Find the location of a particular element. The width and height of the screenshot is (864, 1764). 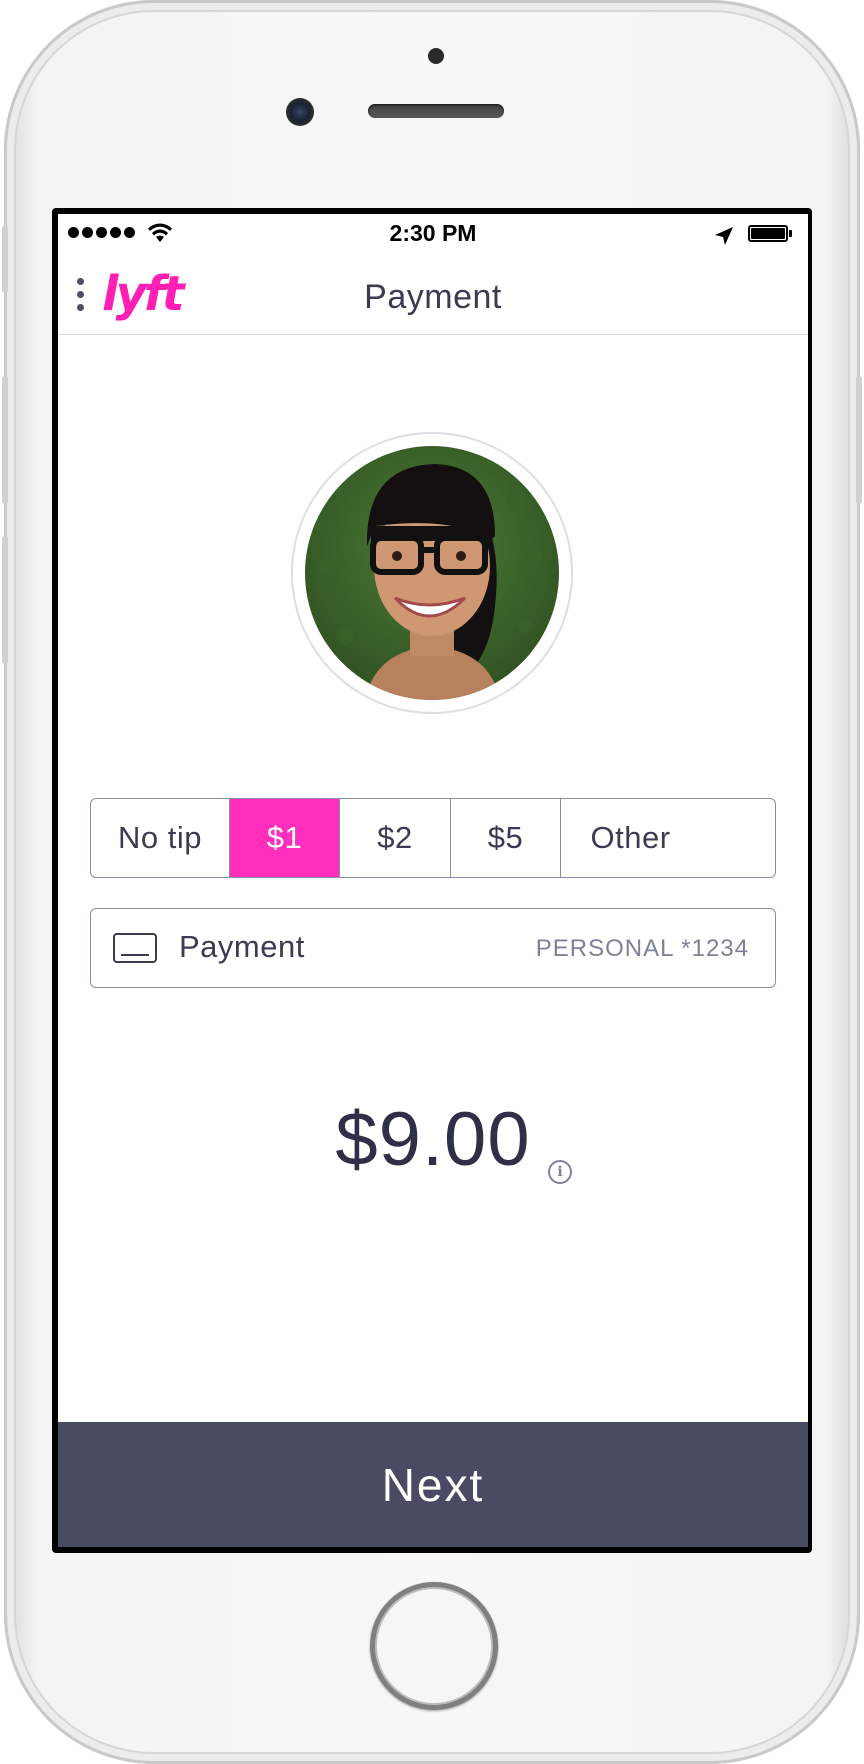

tip-option-5: $5 is located at coordinates (506, 838).